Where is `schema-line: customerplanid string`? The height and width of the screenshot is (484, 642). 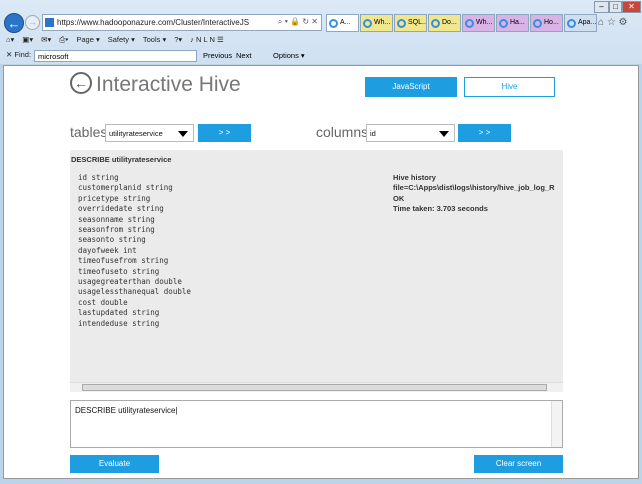
schema-line: customerplanid string is located at coordinates (125, 188).